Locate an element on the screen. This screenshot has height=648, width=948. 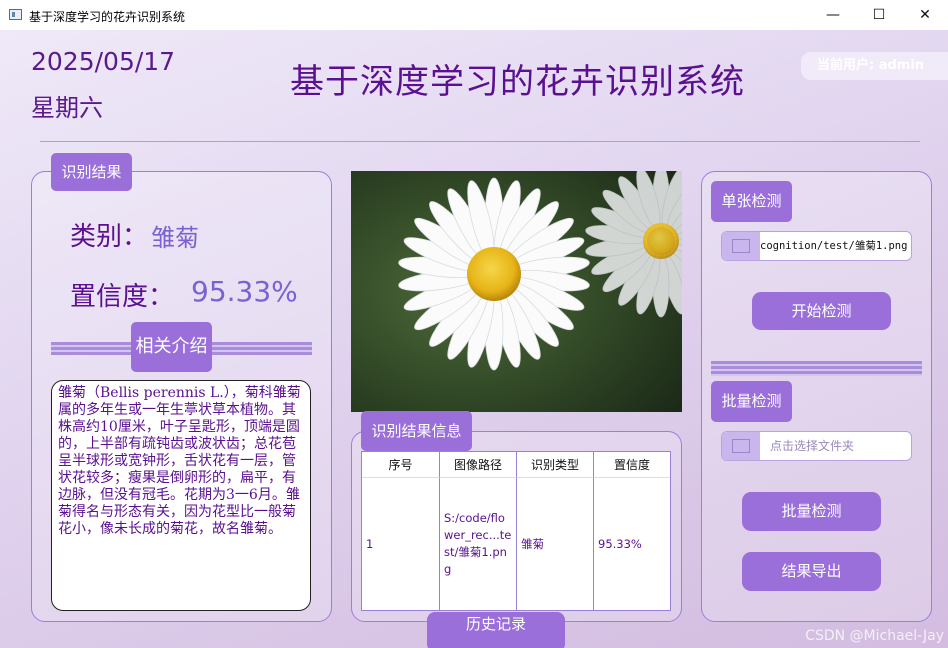
date-label: 2025/05/17 is located at coordinates (103, 61).